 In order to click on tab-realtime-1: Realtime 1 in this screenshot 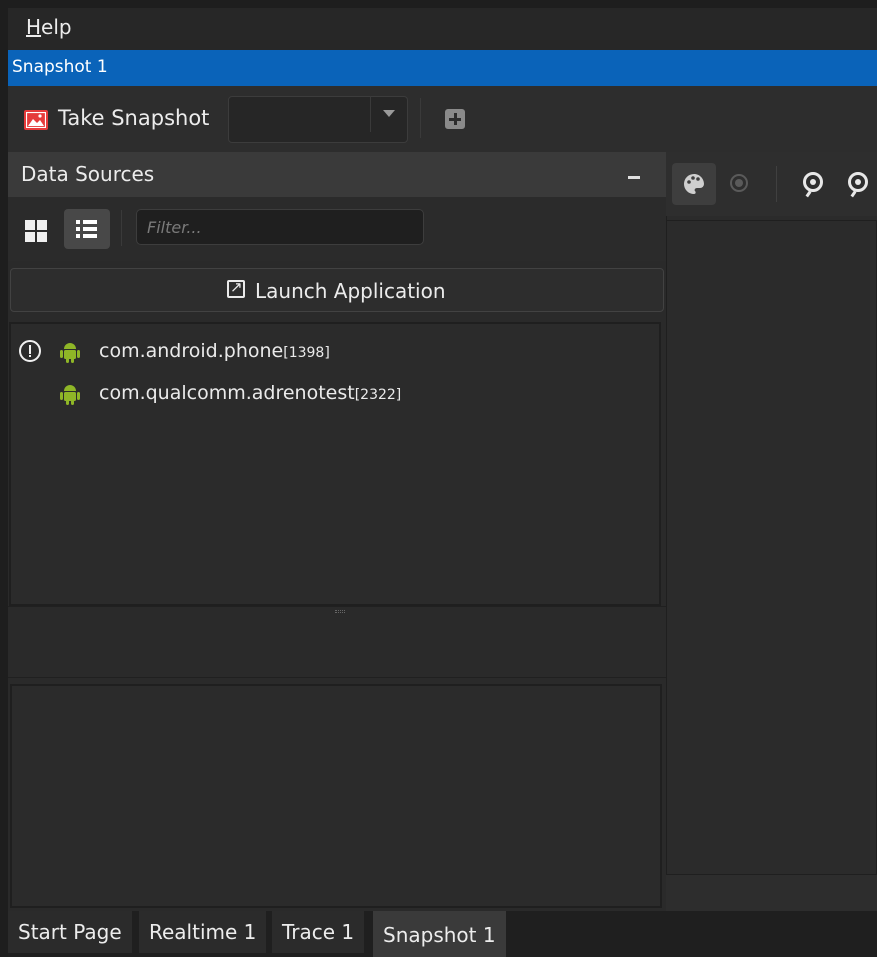, I will do `click(203, 932)`.